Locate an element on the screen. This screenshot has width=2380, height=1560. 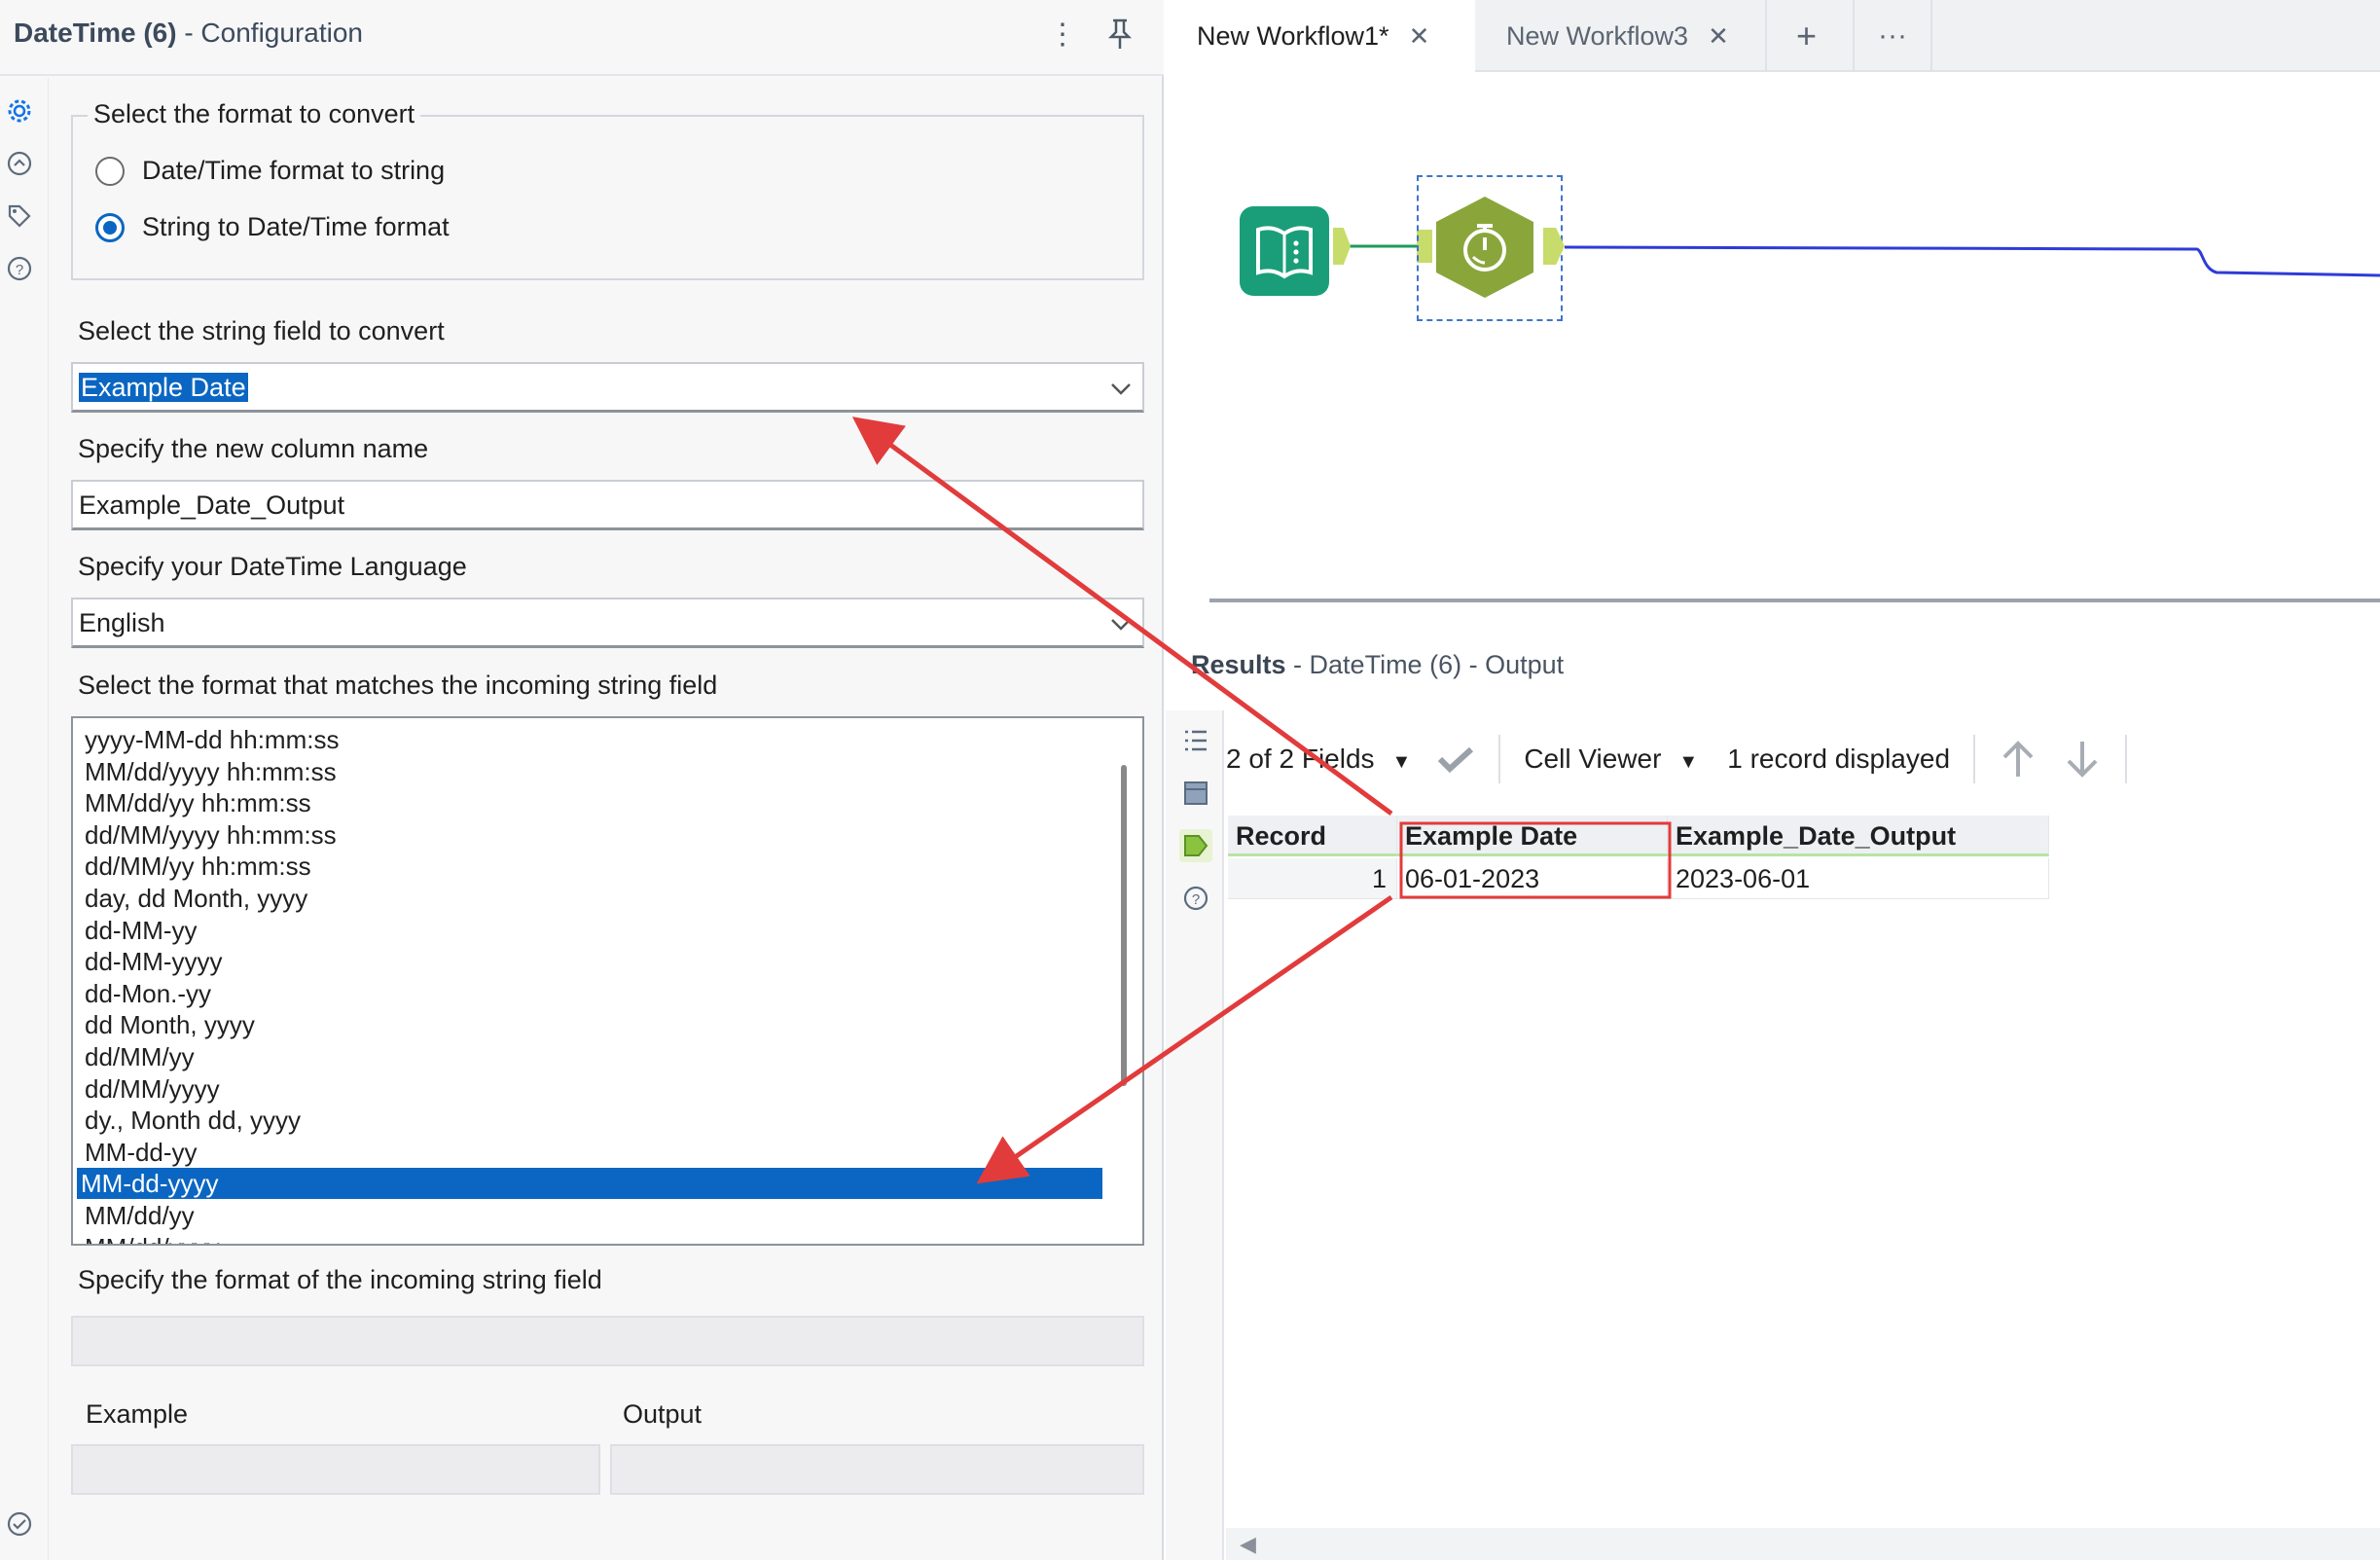
title-suffix: - Configuration is located at coordinates (269, 33).